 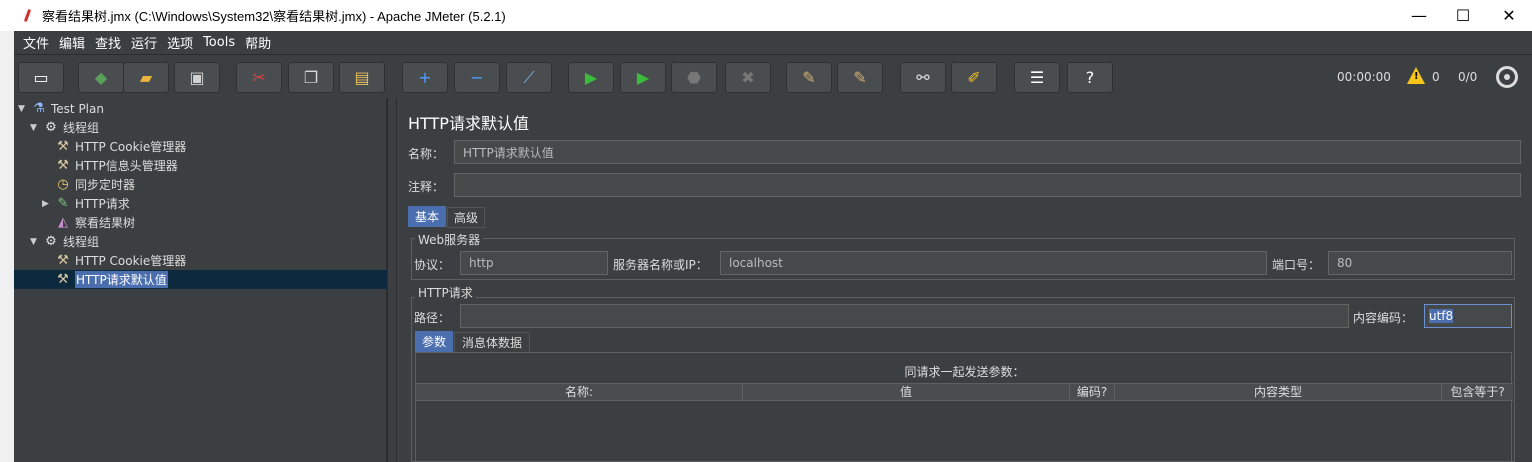 I want to click on start-no-pause-icon: ▶, so click(x=643, y=77).